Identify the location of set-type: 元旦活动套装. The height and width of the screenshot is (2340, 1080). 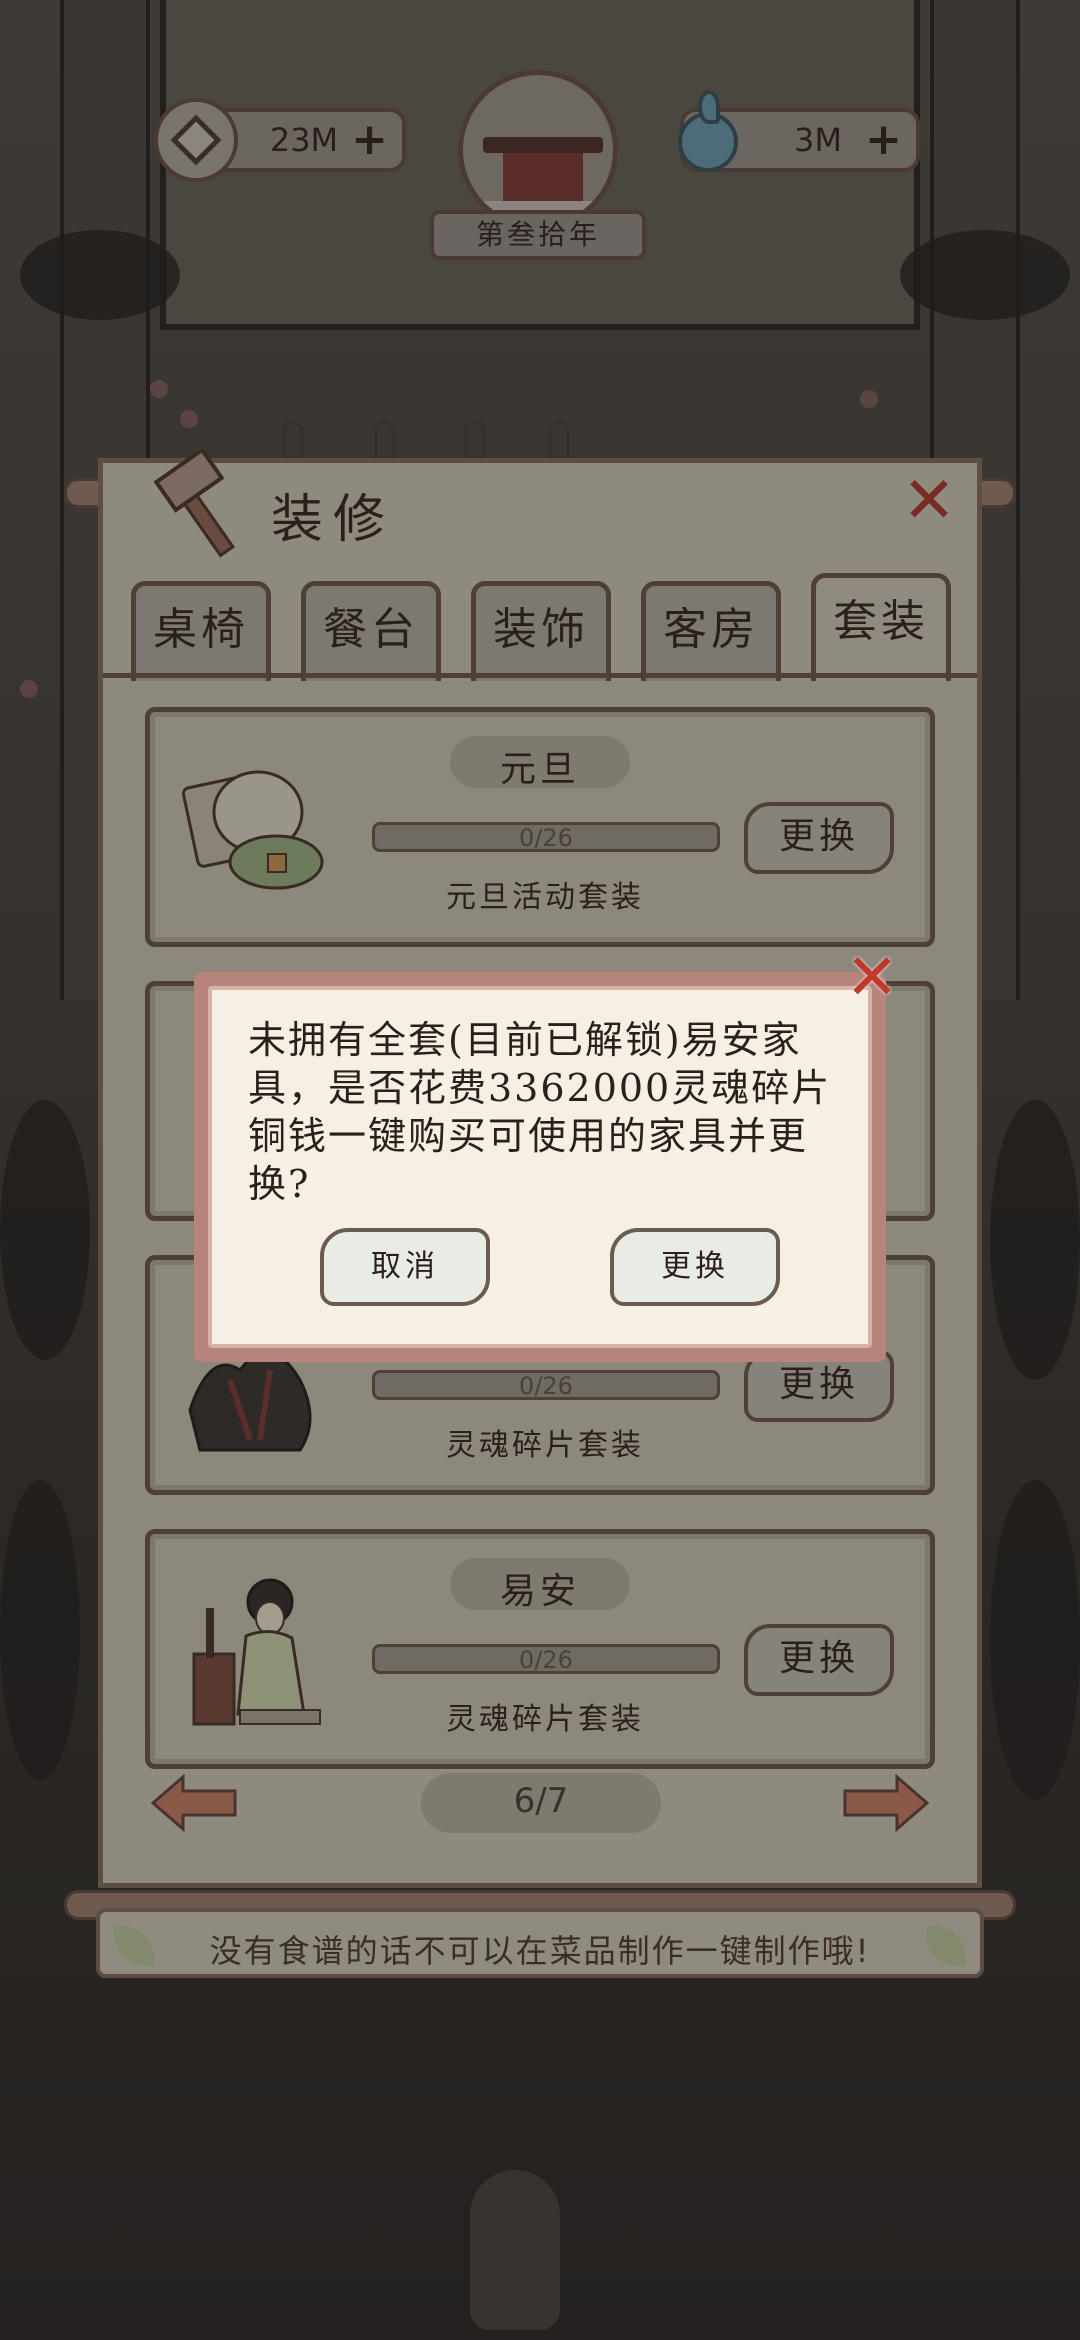
(545, 897).